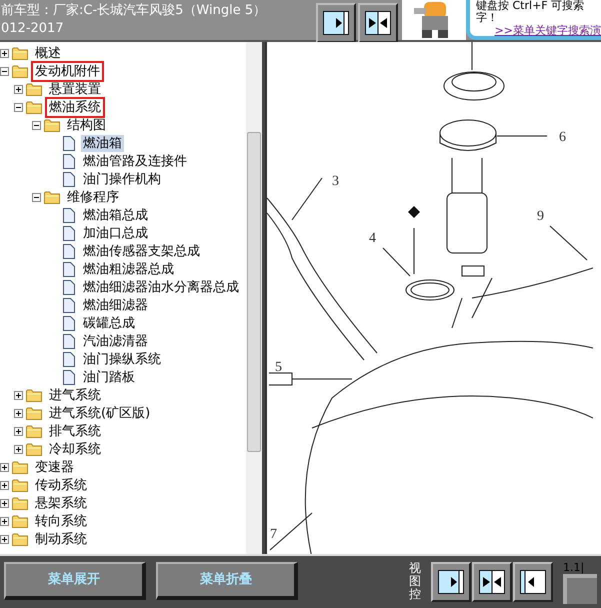  I want to click on tip-text: 键盘按 Ctrl+F 可搜索, so click(531, 6).